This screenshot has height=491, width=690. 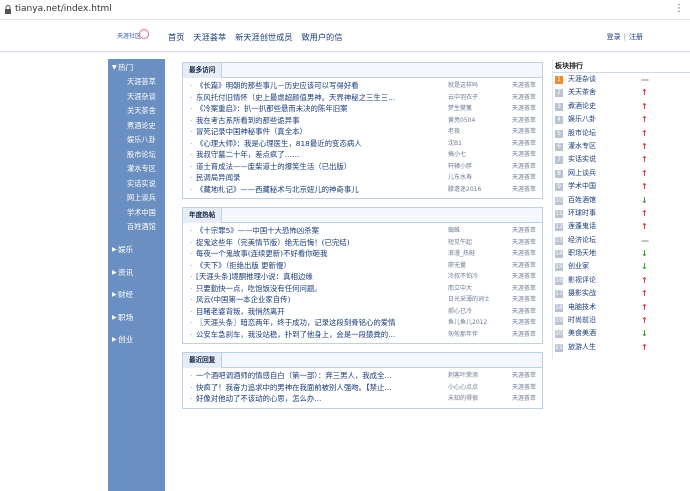 What do you see at coordinates (621, 119) in the screenshot?
I see `ranking-item: 4 娱乐八卦 ↑` at bounding box center [621, 119].